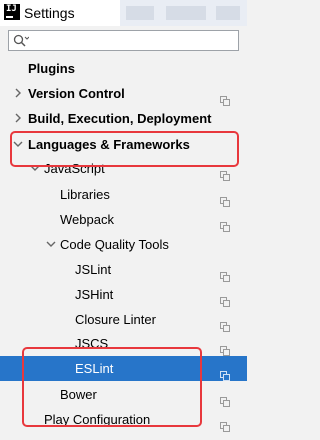 This screenshot has height=440, width=320. Describe the element at coordinates (92, 343) in the screenshot. I see `tree-item-label: JSCS` at that location.